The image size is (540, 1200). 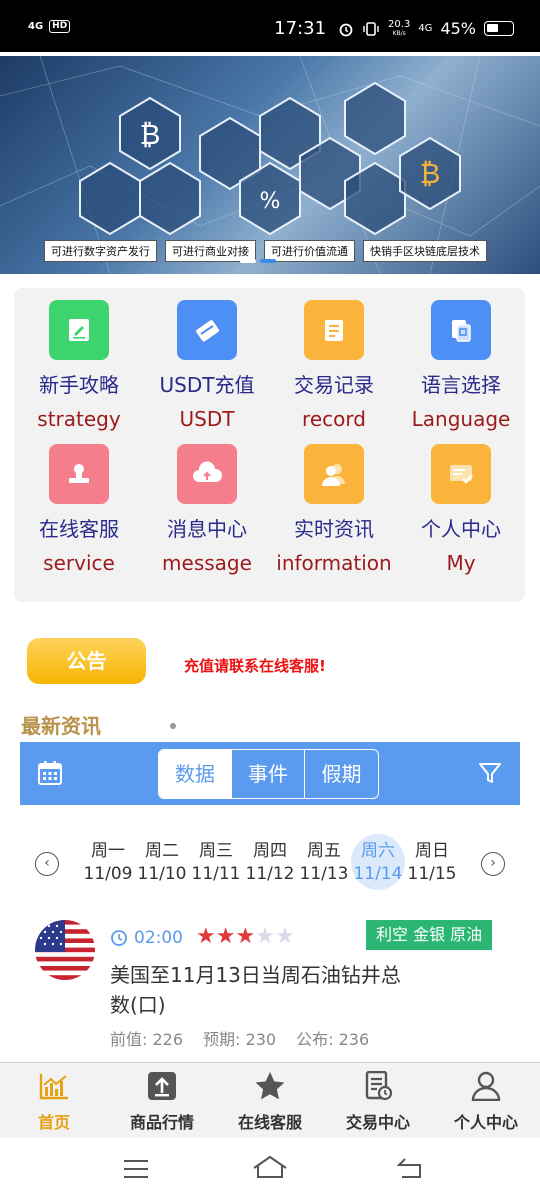 What do you see at coordinates (379, 1085) in the screenshot?
I see `document-clock-icon` at bounding box center [379, 1085].